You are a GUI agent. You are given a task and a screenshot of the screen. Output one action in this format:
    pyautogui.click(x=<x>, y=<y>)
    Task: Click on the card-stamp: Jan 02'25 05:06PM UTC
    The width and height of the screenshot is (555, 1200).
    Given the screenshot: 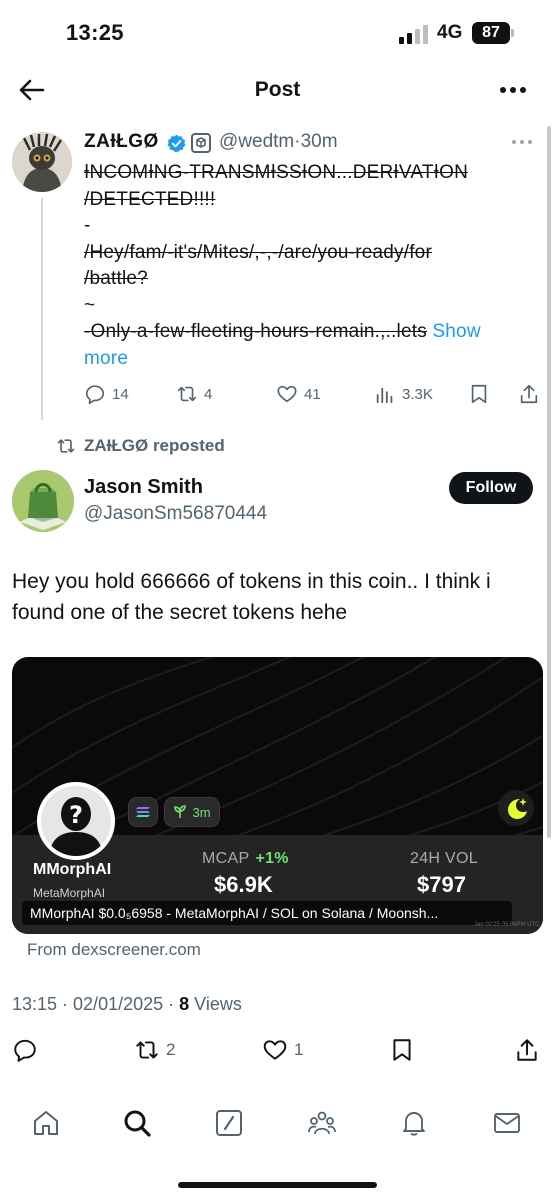 What is the action you would take?
    pyautogui.click(x=507, y=925)
    